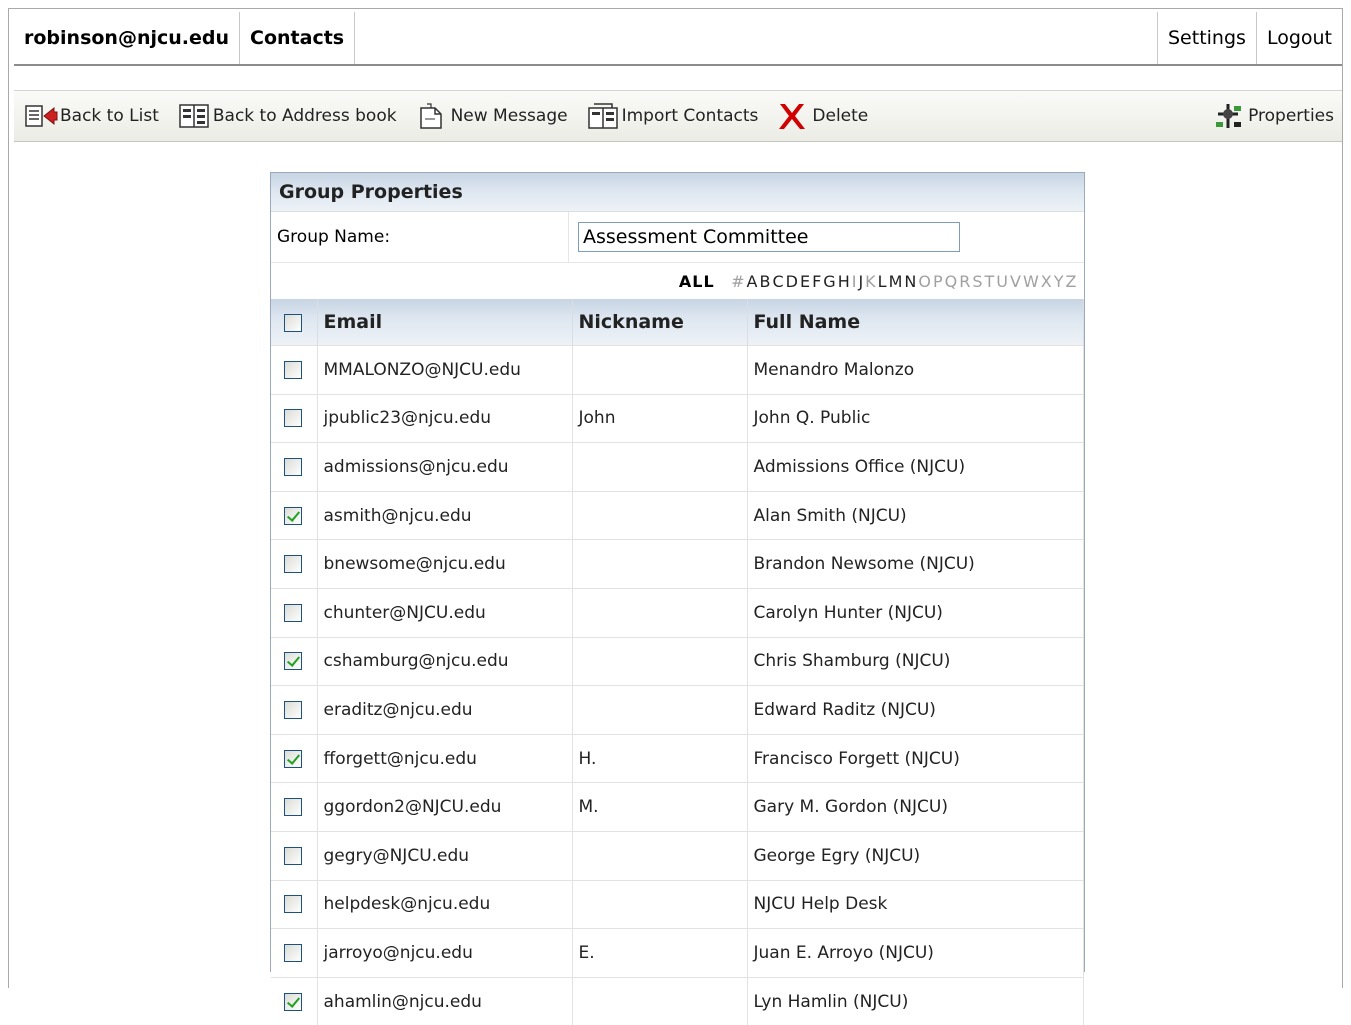 The height and width of the screenshot is (1025, 1351). I want to click on table-row: MMALONZO@NJCU.eduMenandro Malonzo, so click(677, 370).